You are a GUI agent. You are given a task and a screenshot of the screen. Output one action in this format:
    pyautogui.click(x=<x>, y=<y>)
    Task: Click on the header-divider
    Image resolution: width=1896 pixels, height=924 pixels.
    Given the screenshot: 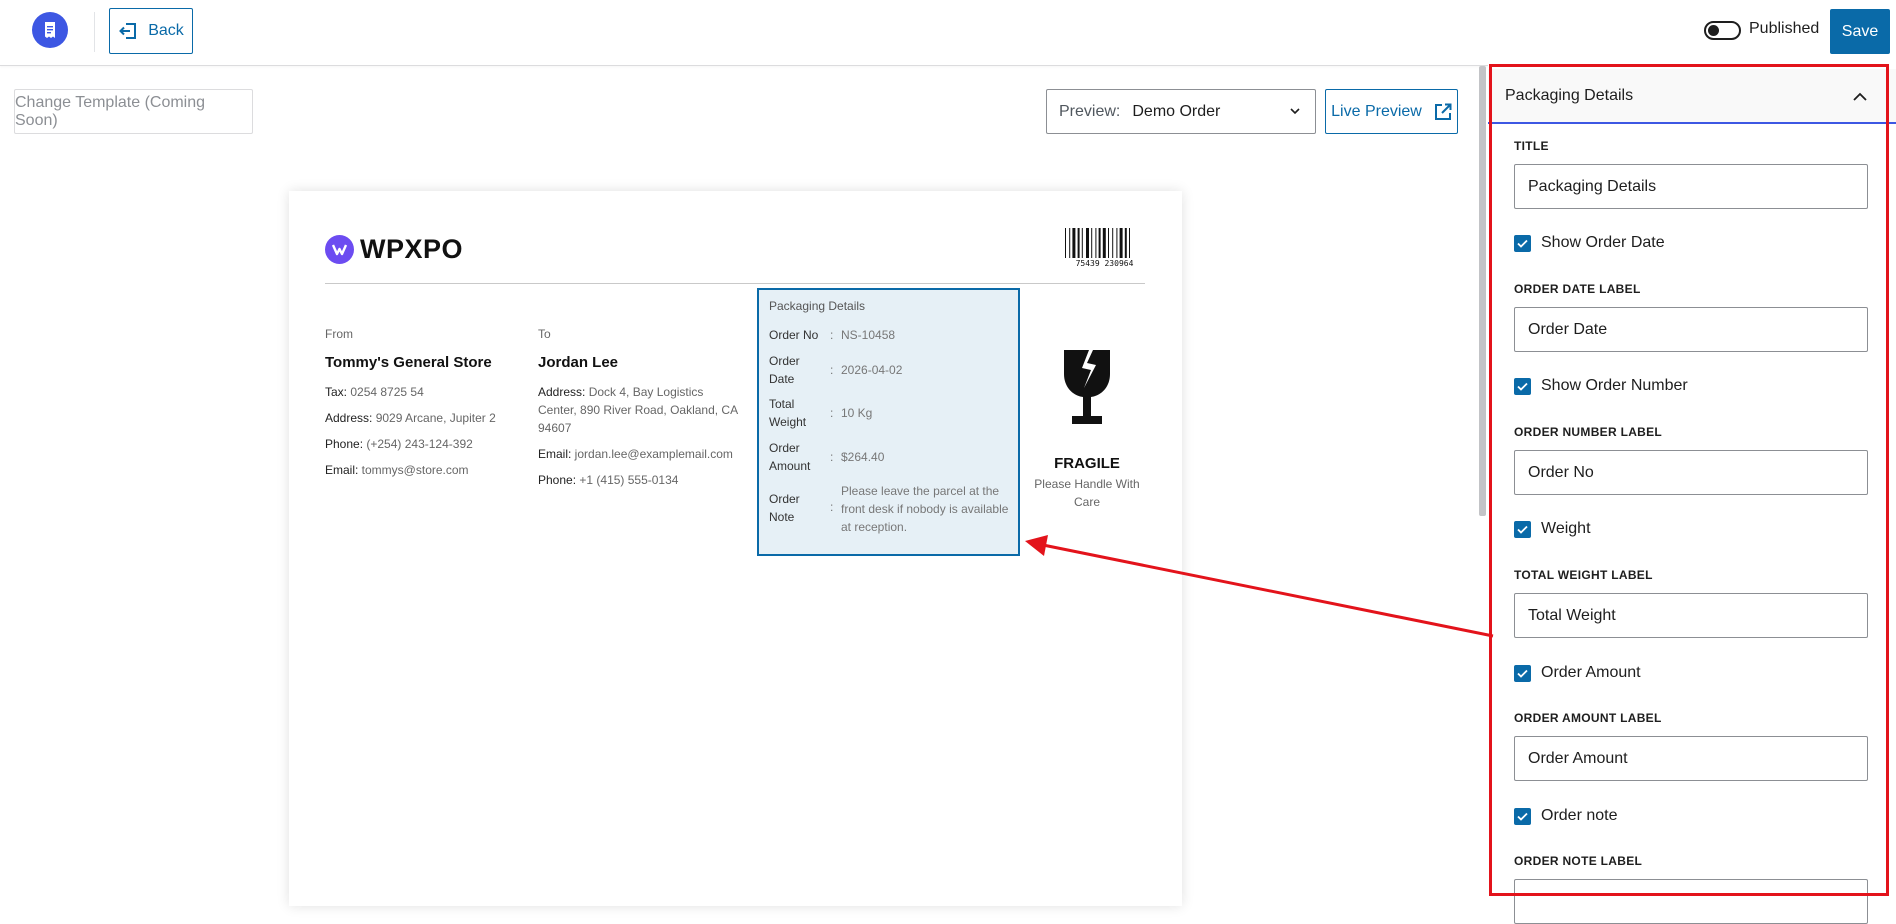 What is the action you would take?
    pyautogui.click(x=735, y=283)
    